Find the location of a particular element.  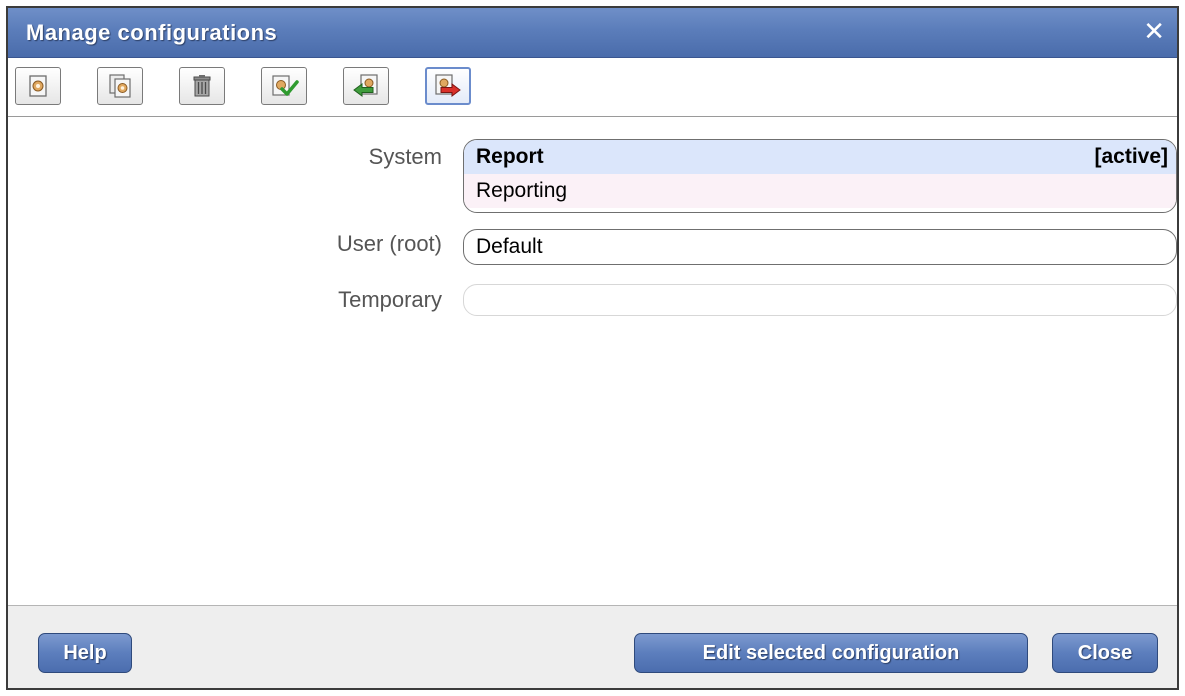

dialog-title: Manage configurations is located at coordinates (152, 32).